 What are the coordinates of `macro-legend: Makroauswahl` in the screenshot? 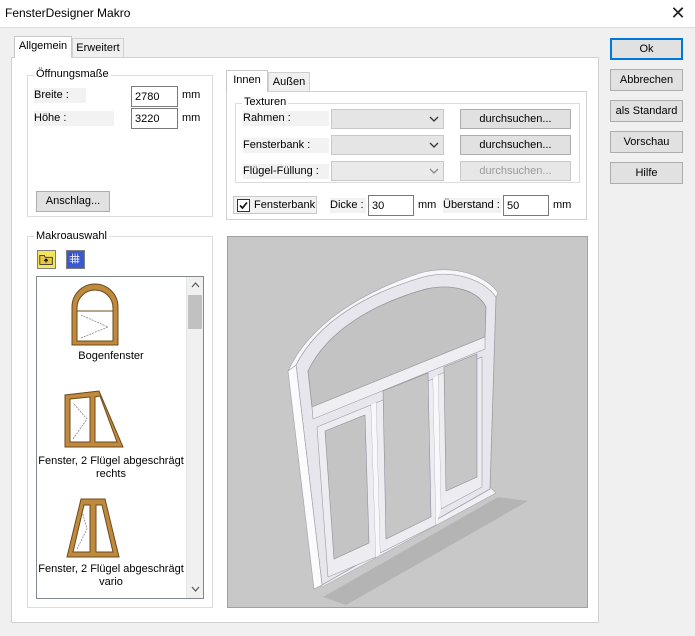 It's located at (71, 236).